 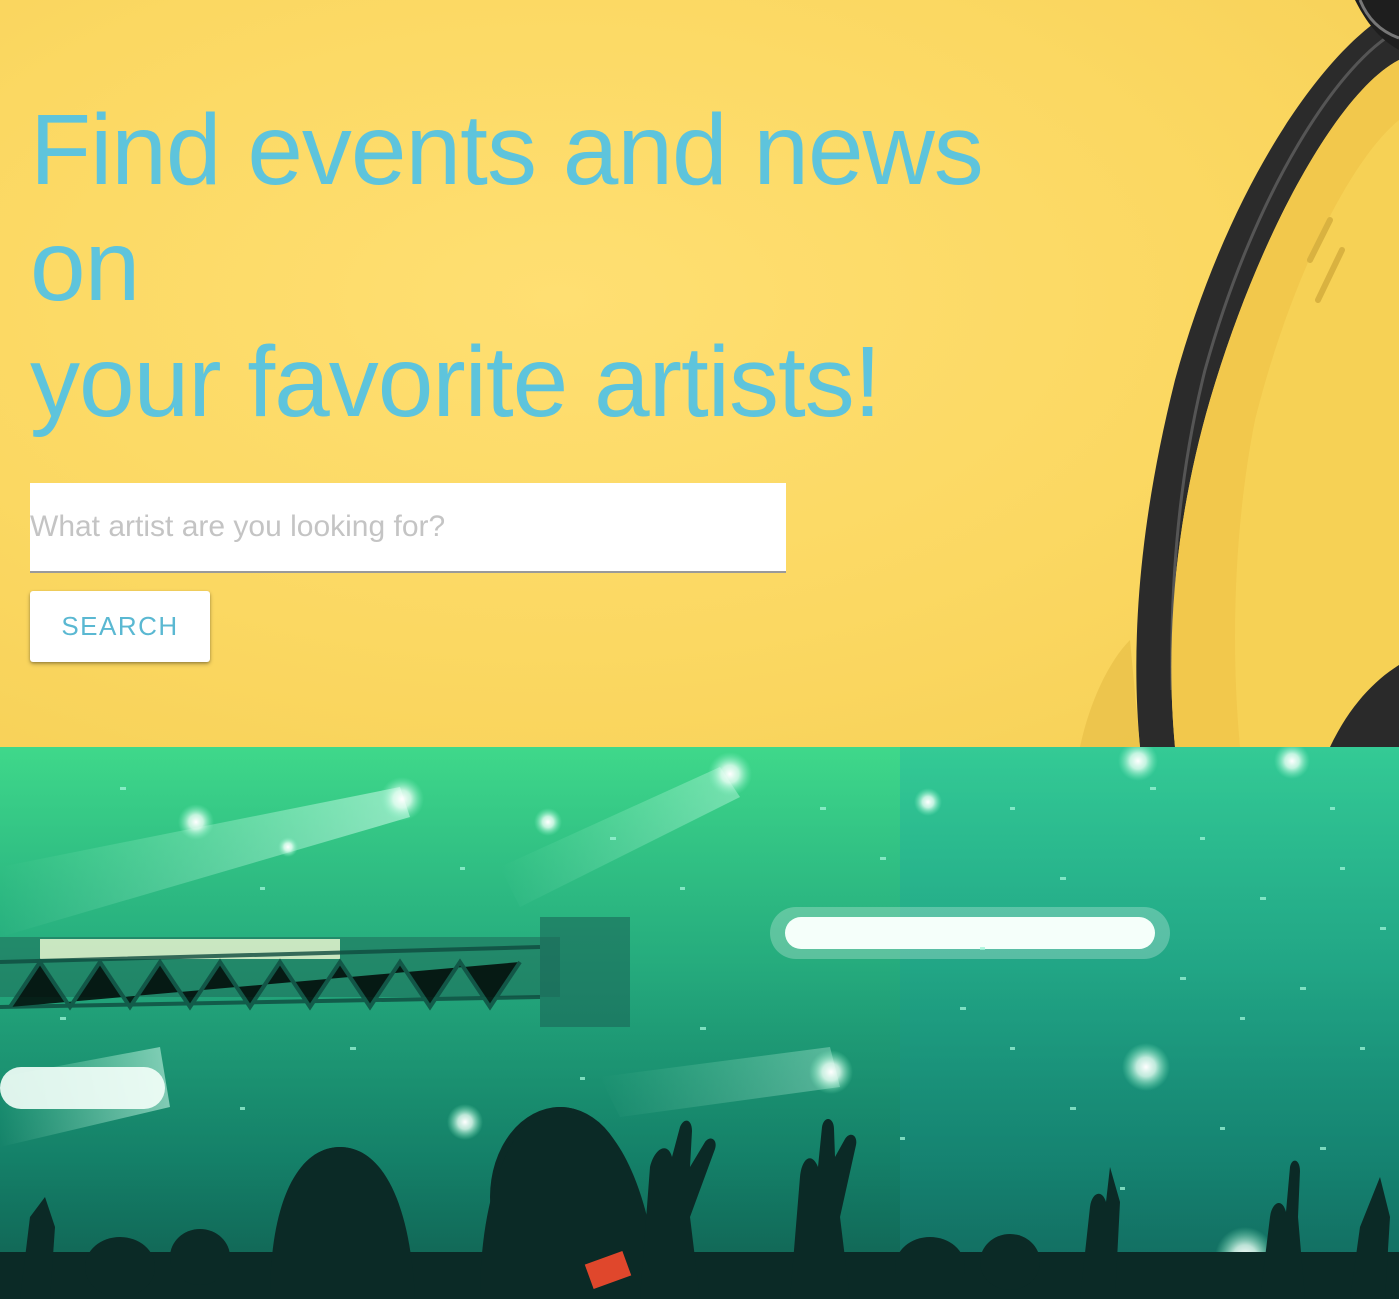 I want to click on hero-title-line-1: Find events and news, so click(x=507, y=150).